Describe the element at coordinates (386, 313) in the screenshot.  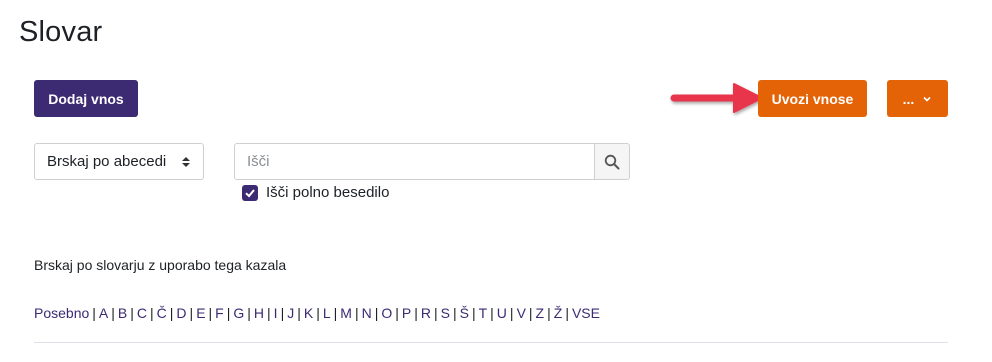
I see `index-letter-link: O` at that location.